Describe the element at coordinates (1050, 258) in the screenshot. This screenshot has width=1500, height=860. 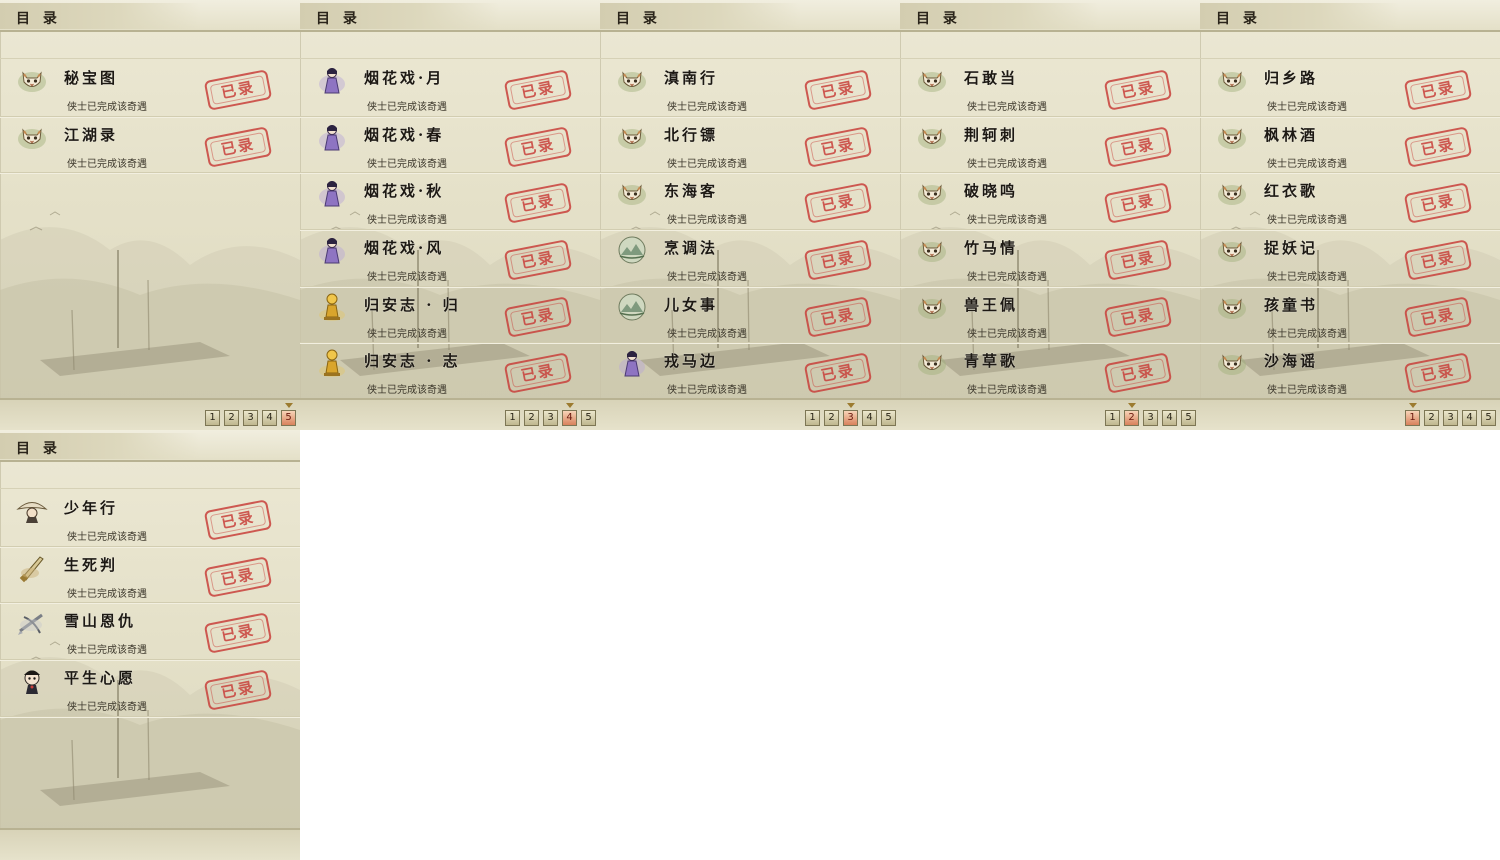
I see `journal-entry: 竹马情 侠士已完成该奇遇 已录` at that location.